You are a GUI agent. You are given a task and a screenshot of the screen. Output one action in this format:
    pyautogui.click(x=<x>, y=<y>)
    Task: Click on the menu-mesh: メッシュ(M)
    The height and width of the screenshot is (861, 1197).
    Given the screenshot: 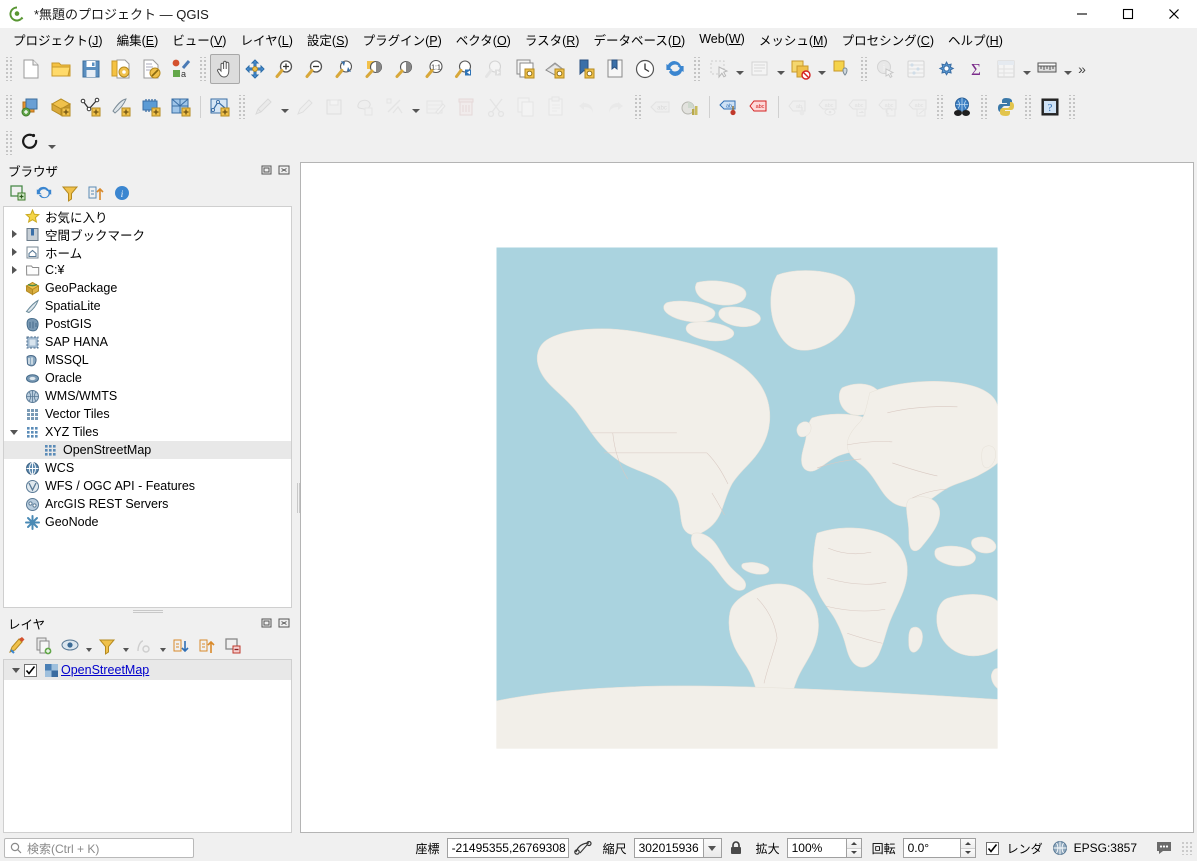 What is the action you would take?
    pyautogui.click(x=793, y=39)
    